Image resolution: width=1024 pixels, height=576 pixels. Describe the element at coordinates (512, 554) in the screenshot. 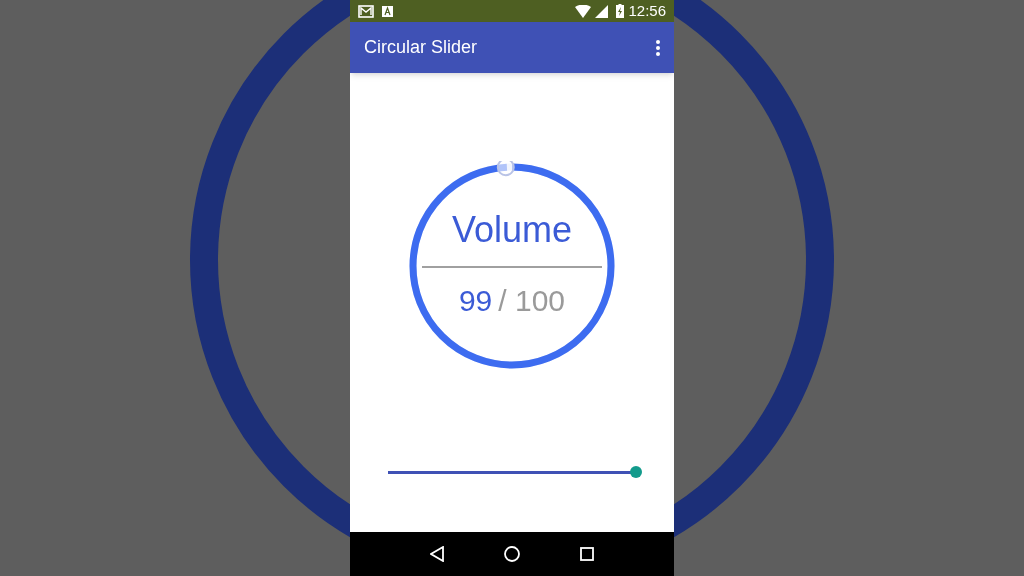

I see `home-icon` at that location.